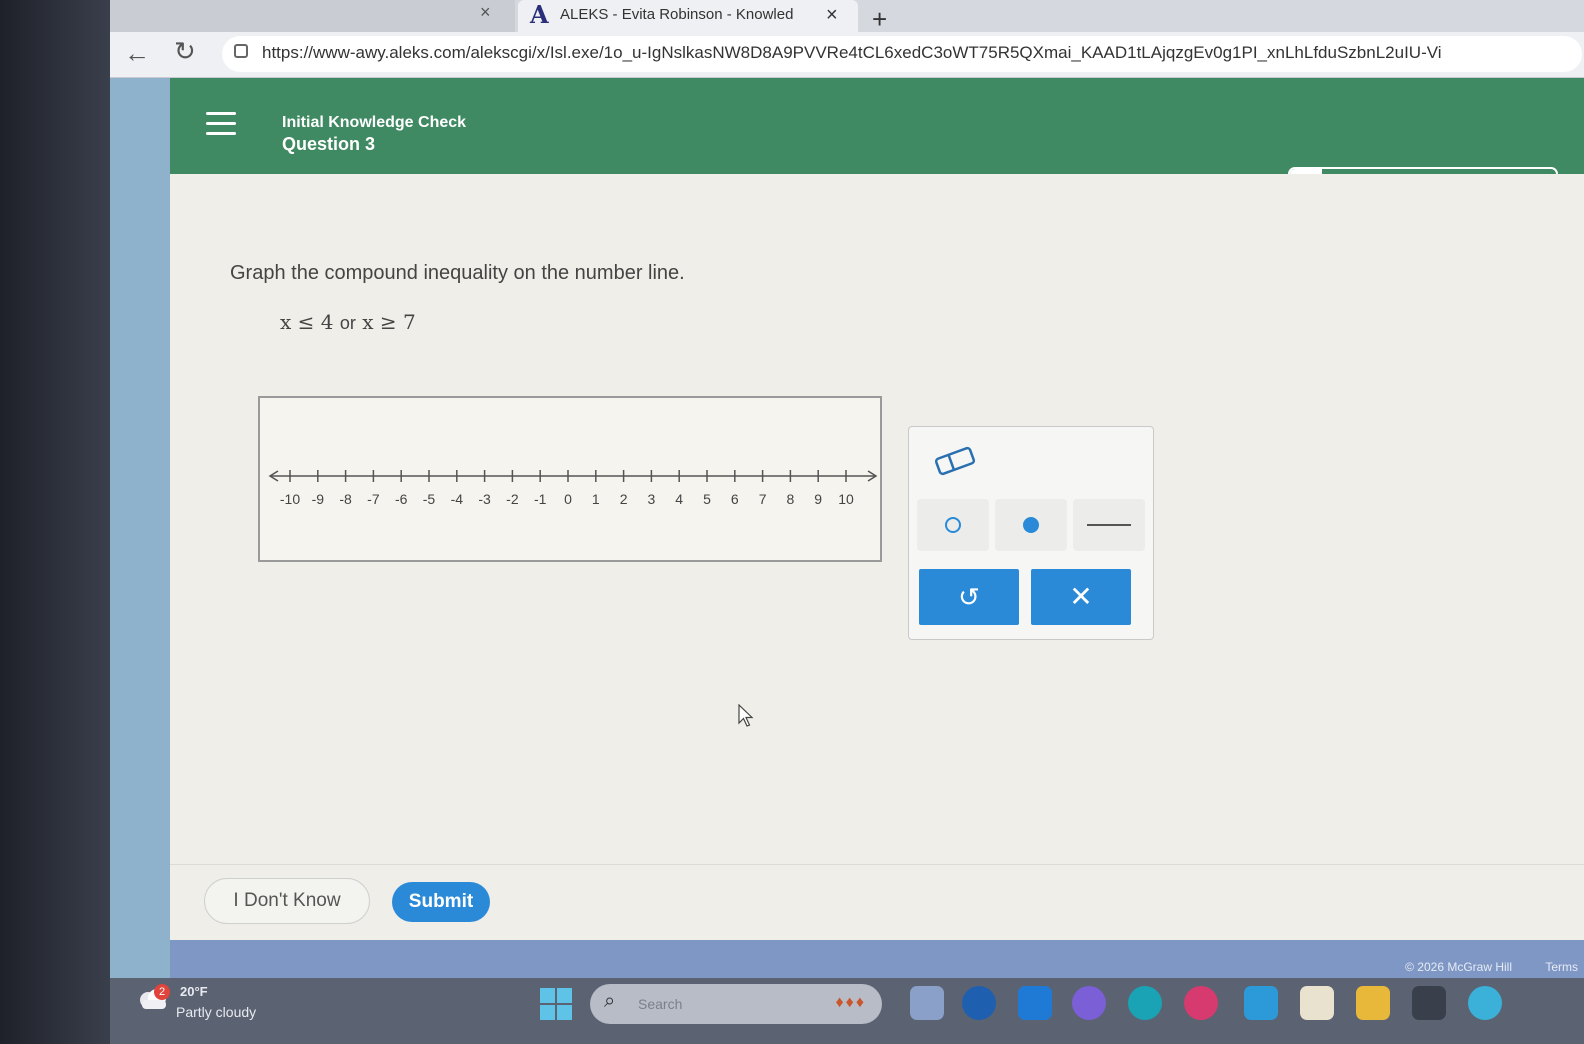  I want to click on number-line-tick-label: 0, so click(568, 499).